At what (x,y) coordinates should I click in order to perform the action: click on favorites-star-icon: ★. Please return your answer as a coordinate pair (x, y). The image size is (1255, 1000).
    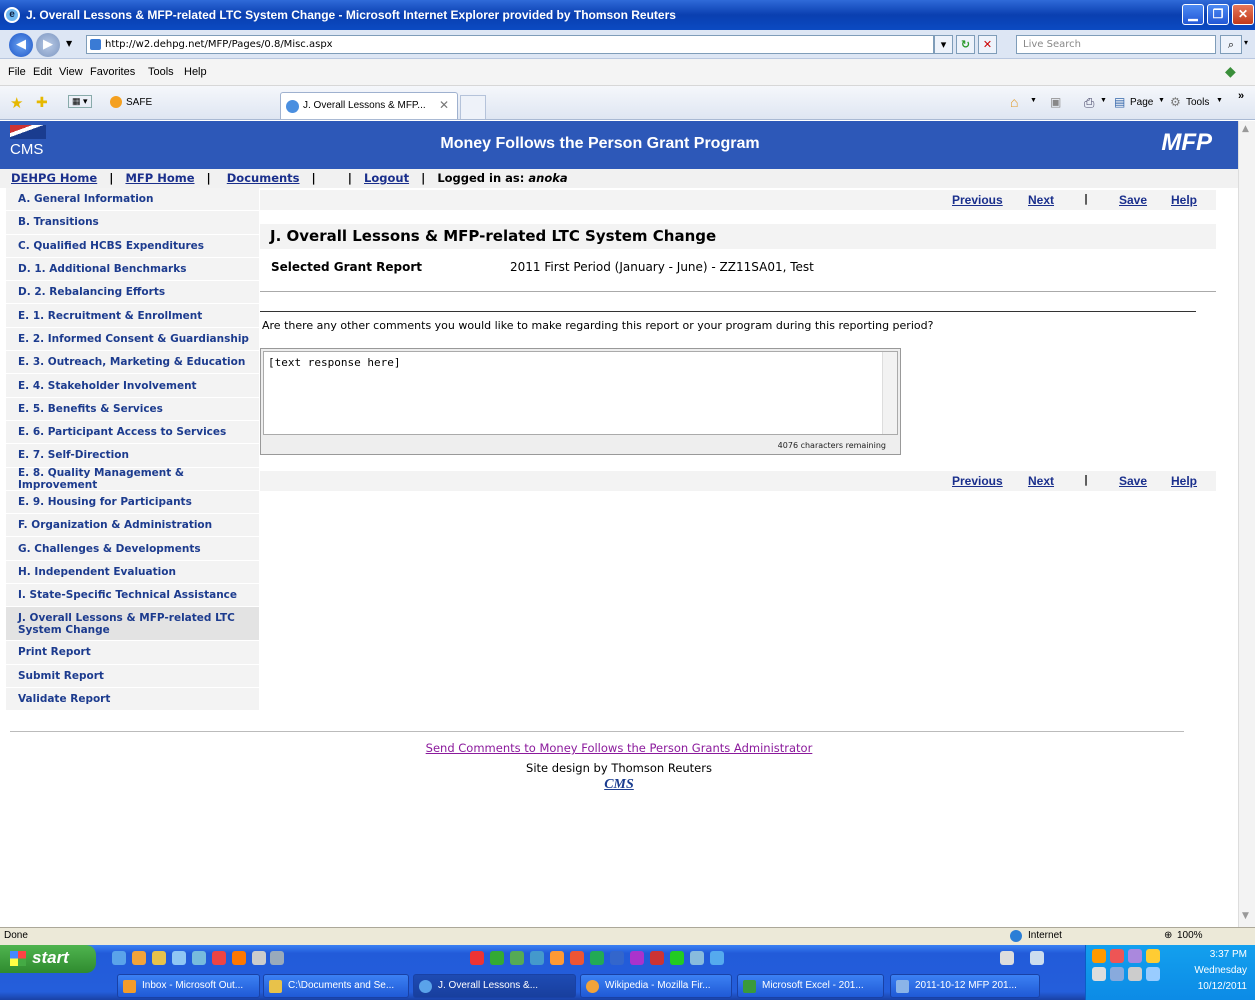
    Looking at the image, I should click on (16, 103).